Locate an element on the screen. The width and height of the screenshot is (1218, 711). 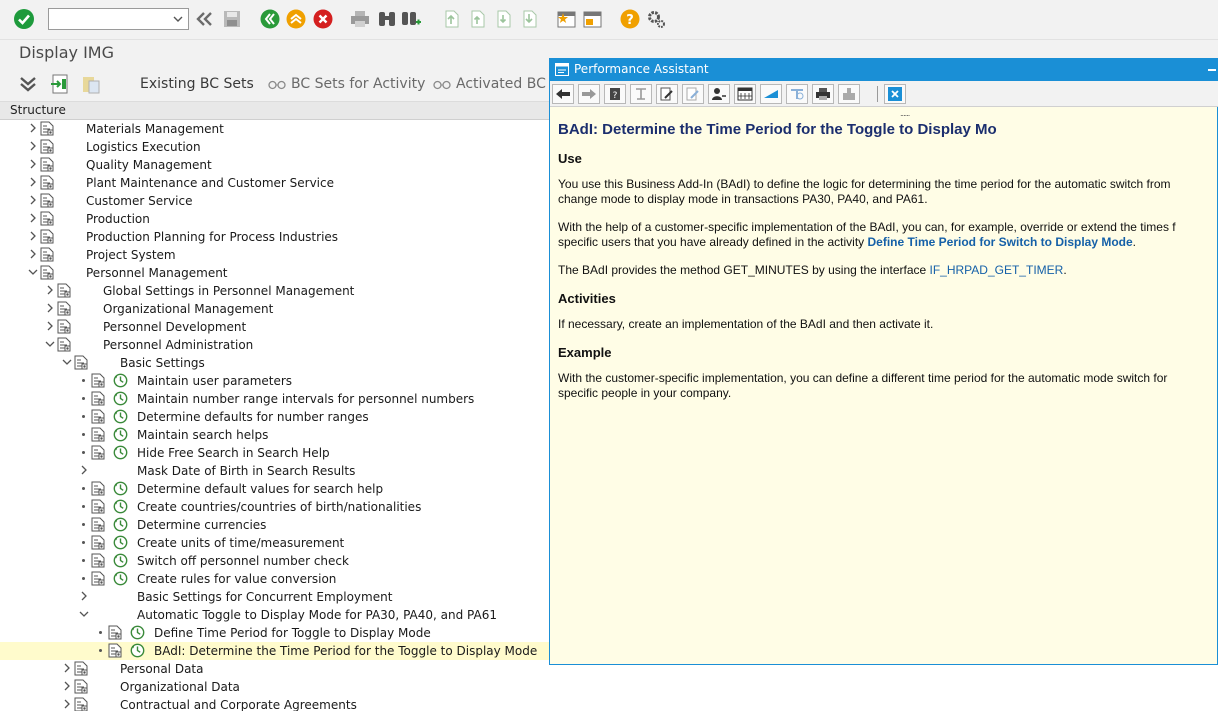
tree-node-label: Basic Settings is located at coordinates (162, 363).